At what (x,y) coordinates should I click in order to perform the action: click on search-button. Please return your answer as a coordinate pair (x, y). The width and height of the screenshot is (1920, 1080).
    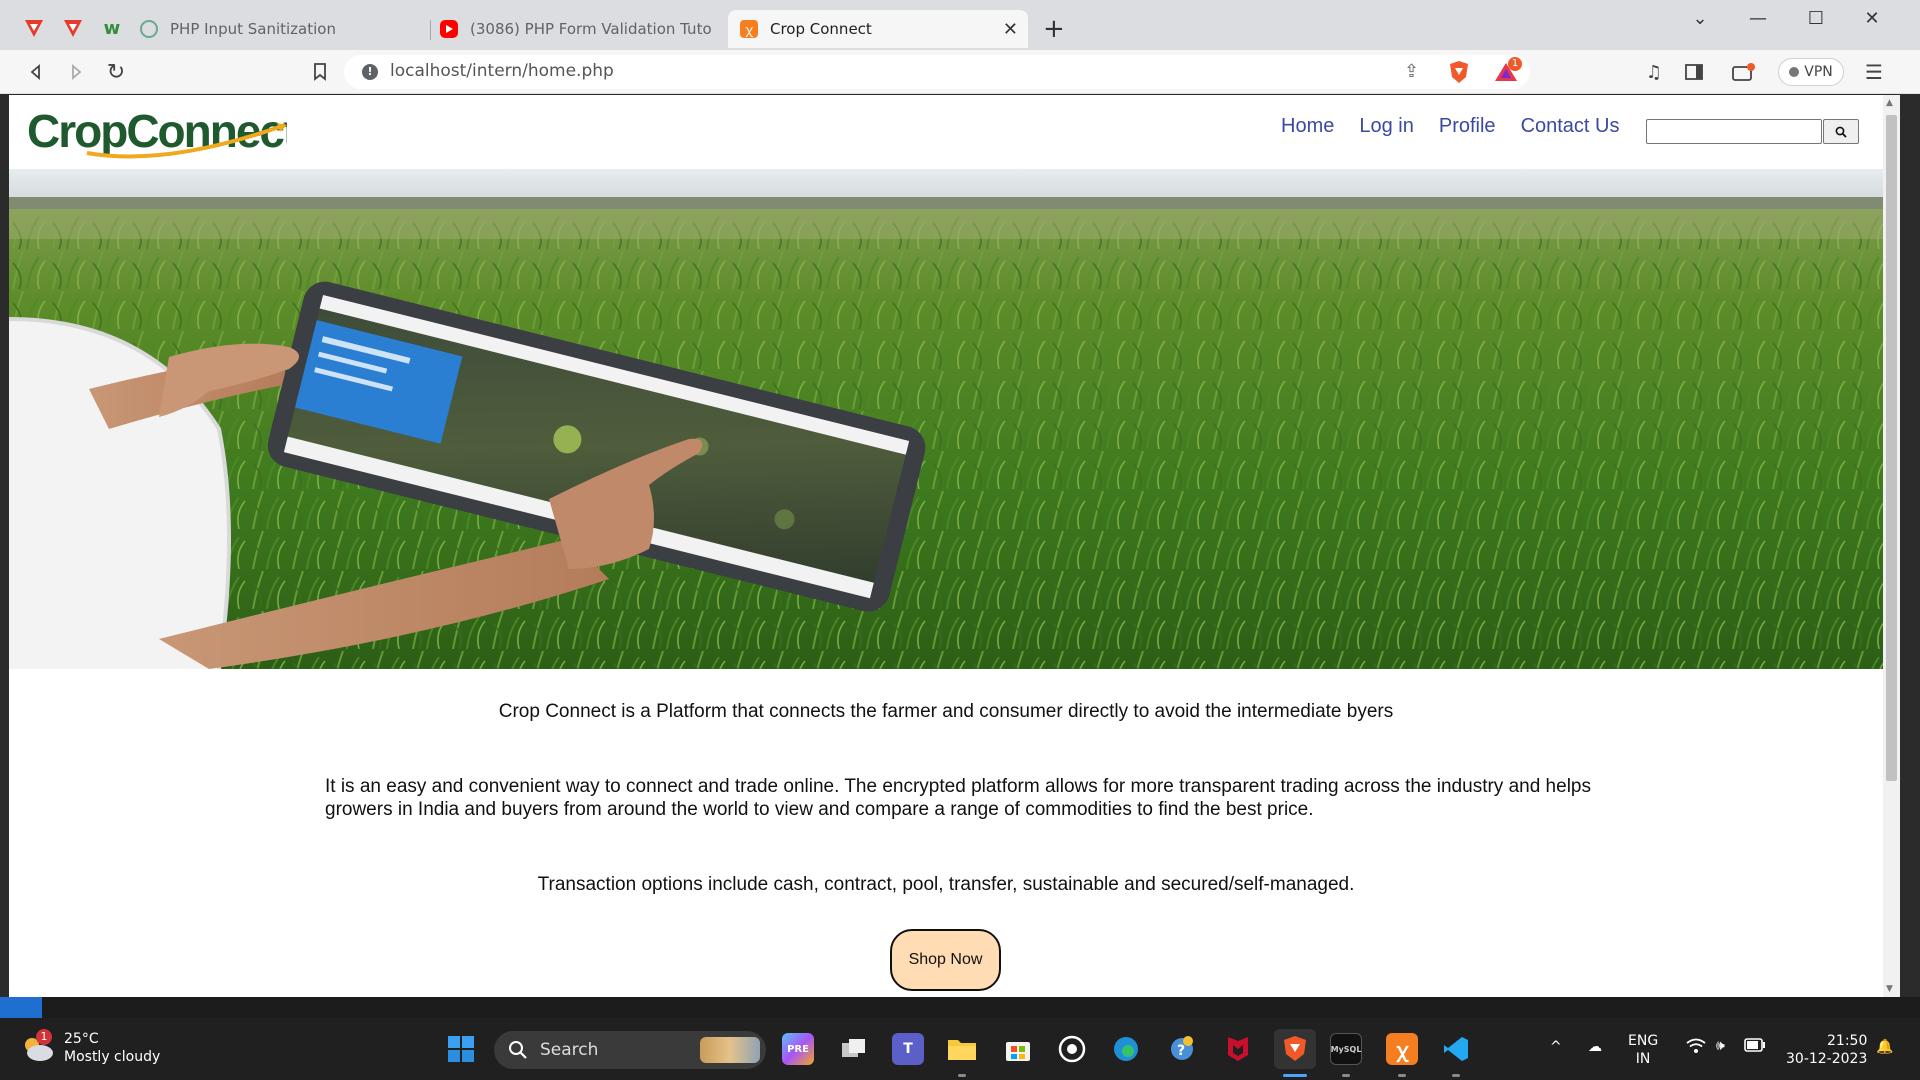
    Looking at the image, I should click on (1841, 131).